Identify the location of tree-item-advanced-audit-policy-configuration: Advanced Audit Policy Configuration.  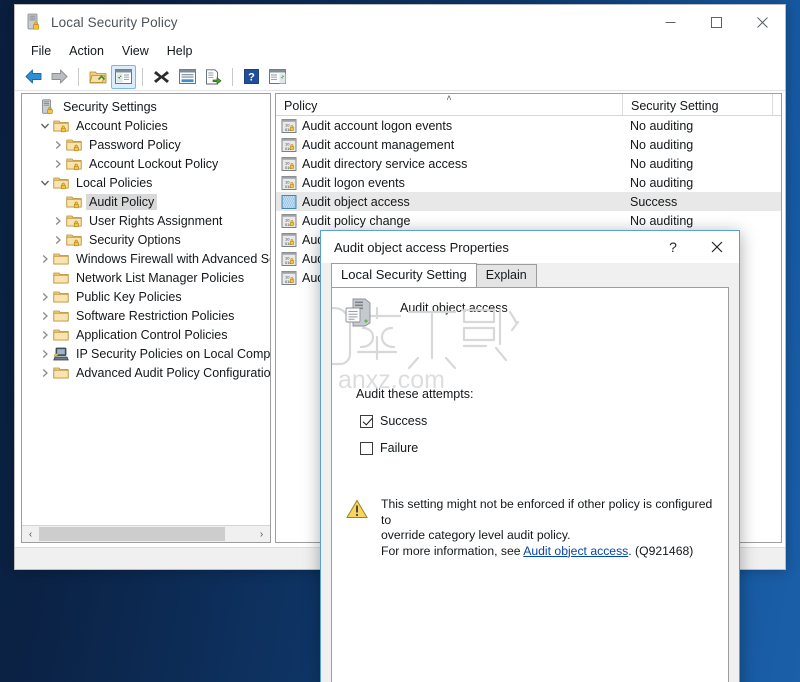
(146, 372).